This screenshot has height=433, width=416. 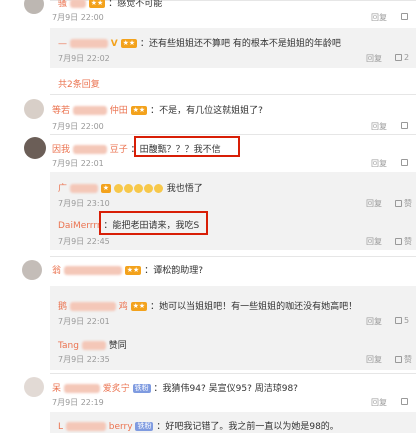 I want to click on comment-author: Tang, so click(x=68, y=346).